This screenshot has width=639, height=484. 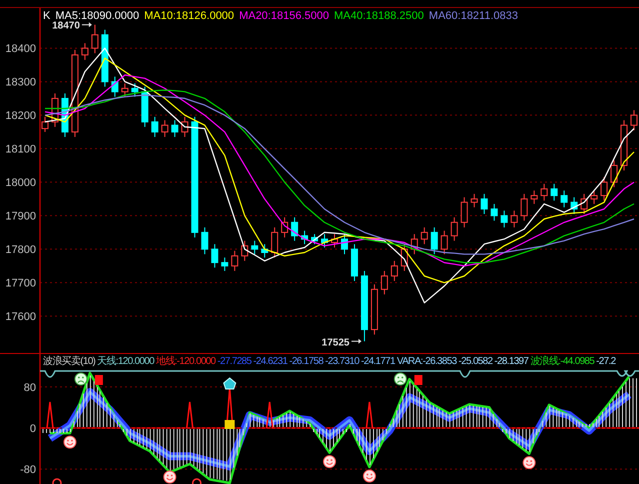 What do you see at coordinates (473, 16) in the screenshot?
I see `legend-value: MA60:18211.0833` at bounding box center [473, 16].